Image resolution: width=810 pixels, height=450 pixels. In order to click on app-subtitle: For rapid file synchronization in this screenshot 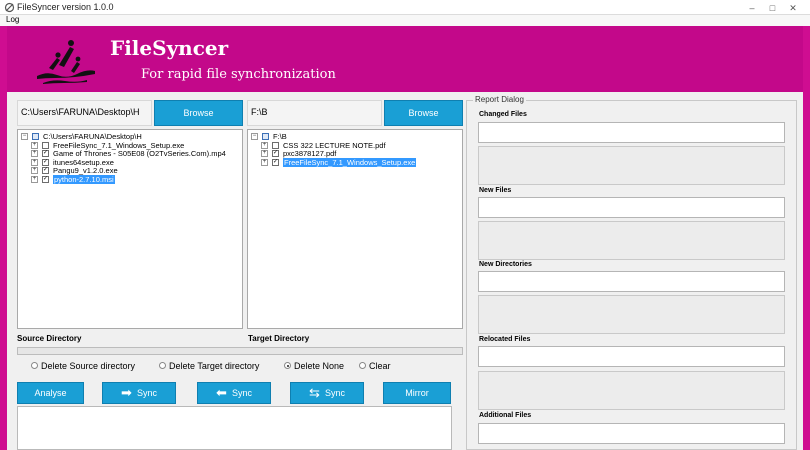, I will do `click(238, 74)`.